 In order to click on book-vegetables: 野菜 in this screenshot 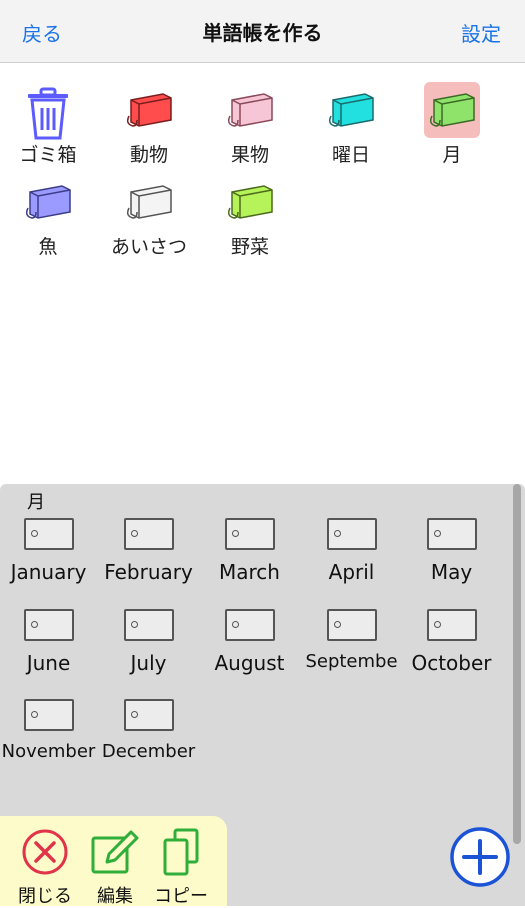, I will do `click(250, 216)`.